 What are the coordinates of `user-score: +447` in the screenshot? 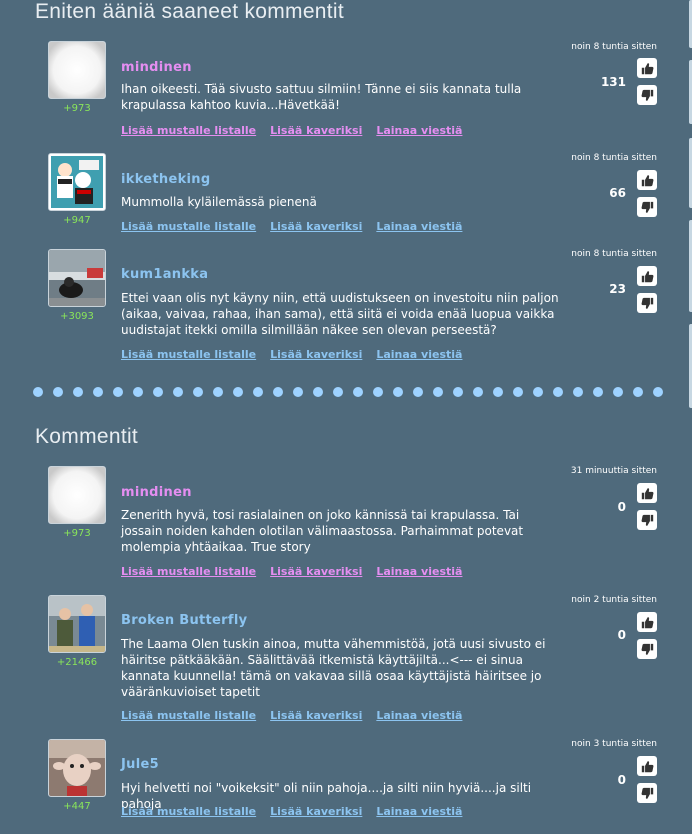 It's located at (77, 806).